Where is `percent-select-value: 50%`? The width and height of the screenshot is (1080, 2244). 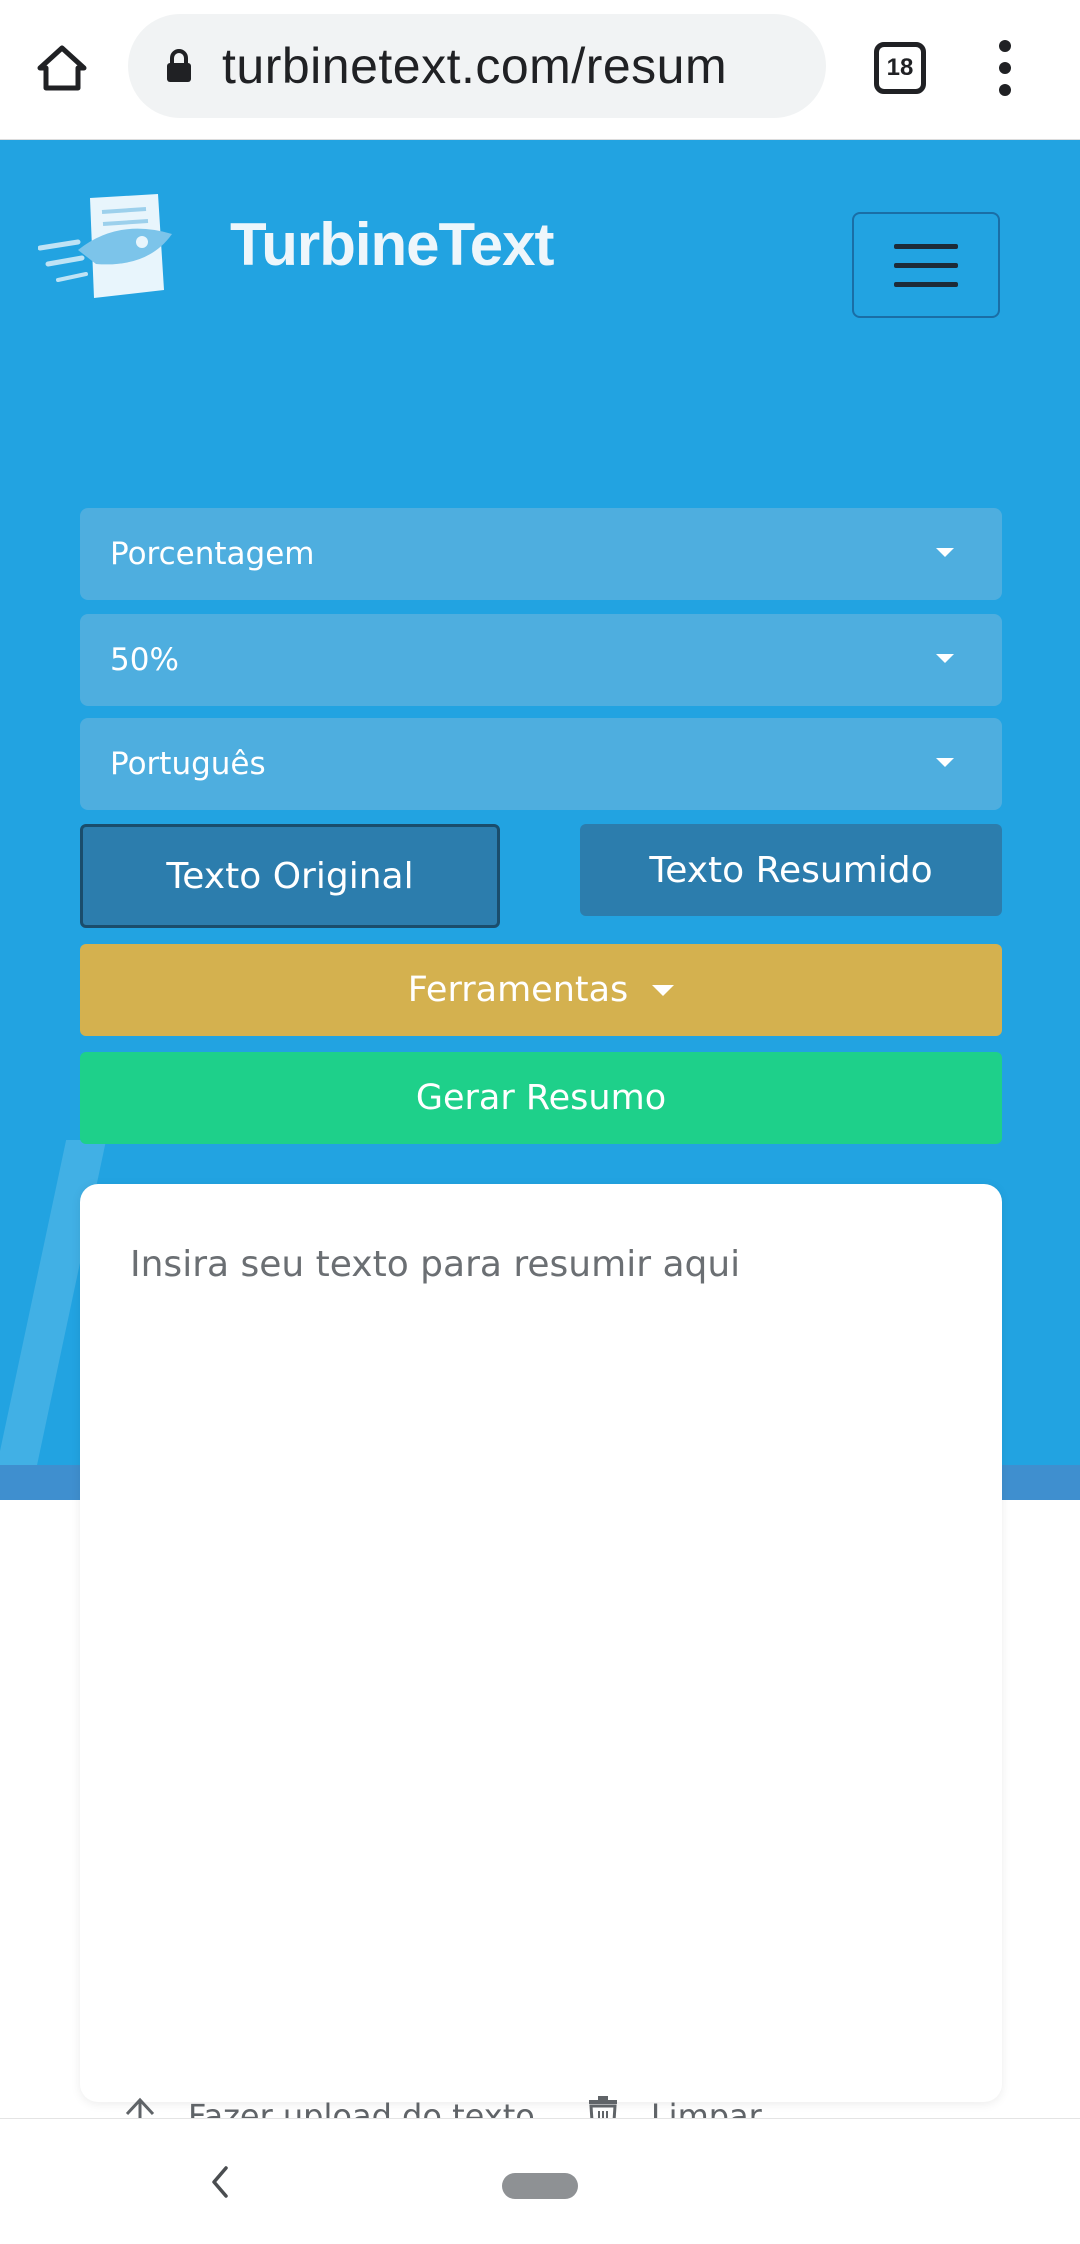
percent-select-value: 50% is located at coordinates (144, 660).